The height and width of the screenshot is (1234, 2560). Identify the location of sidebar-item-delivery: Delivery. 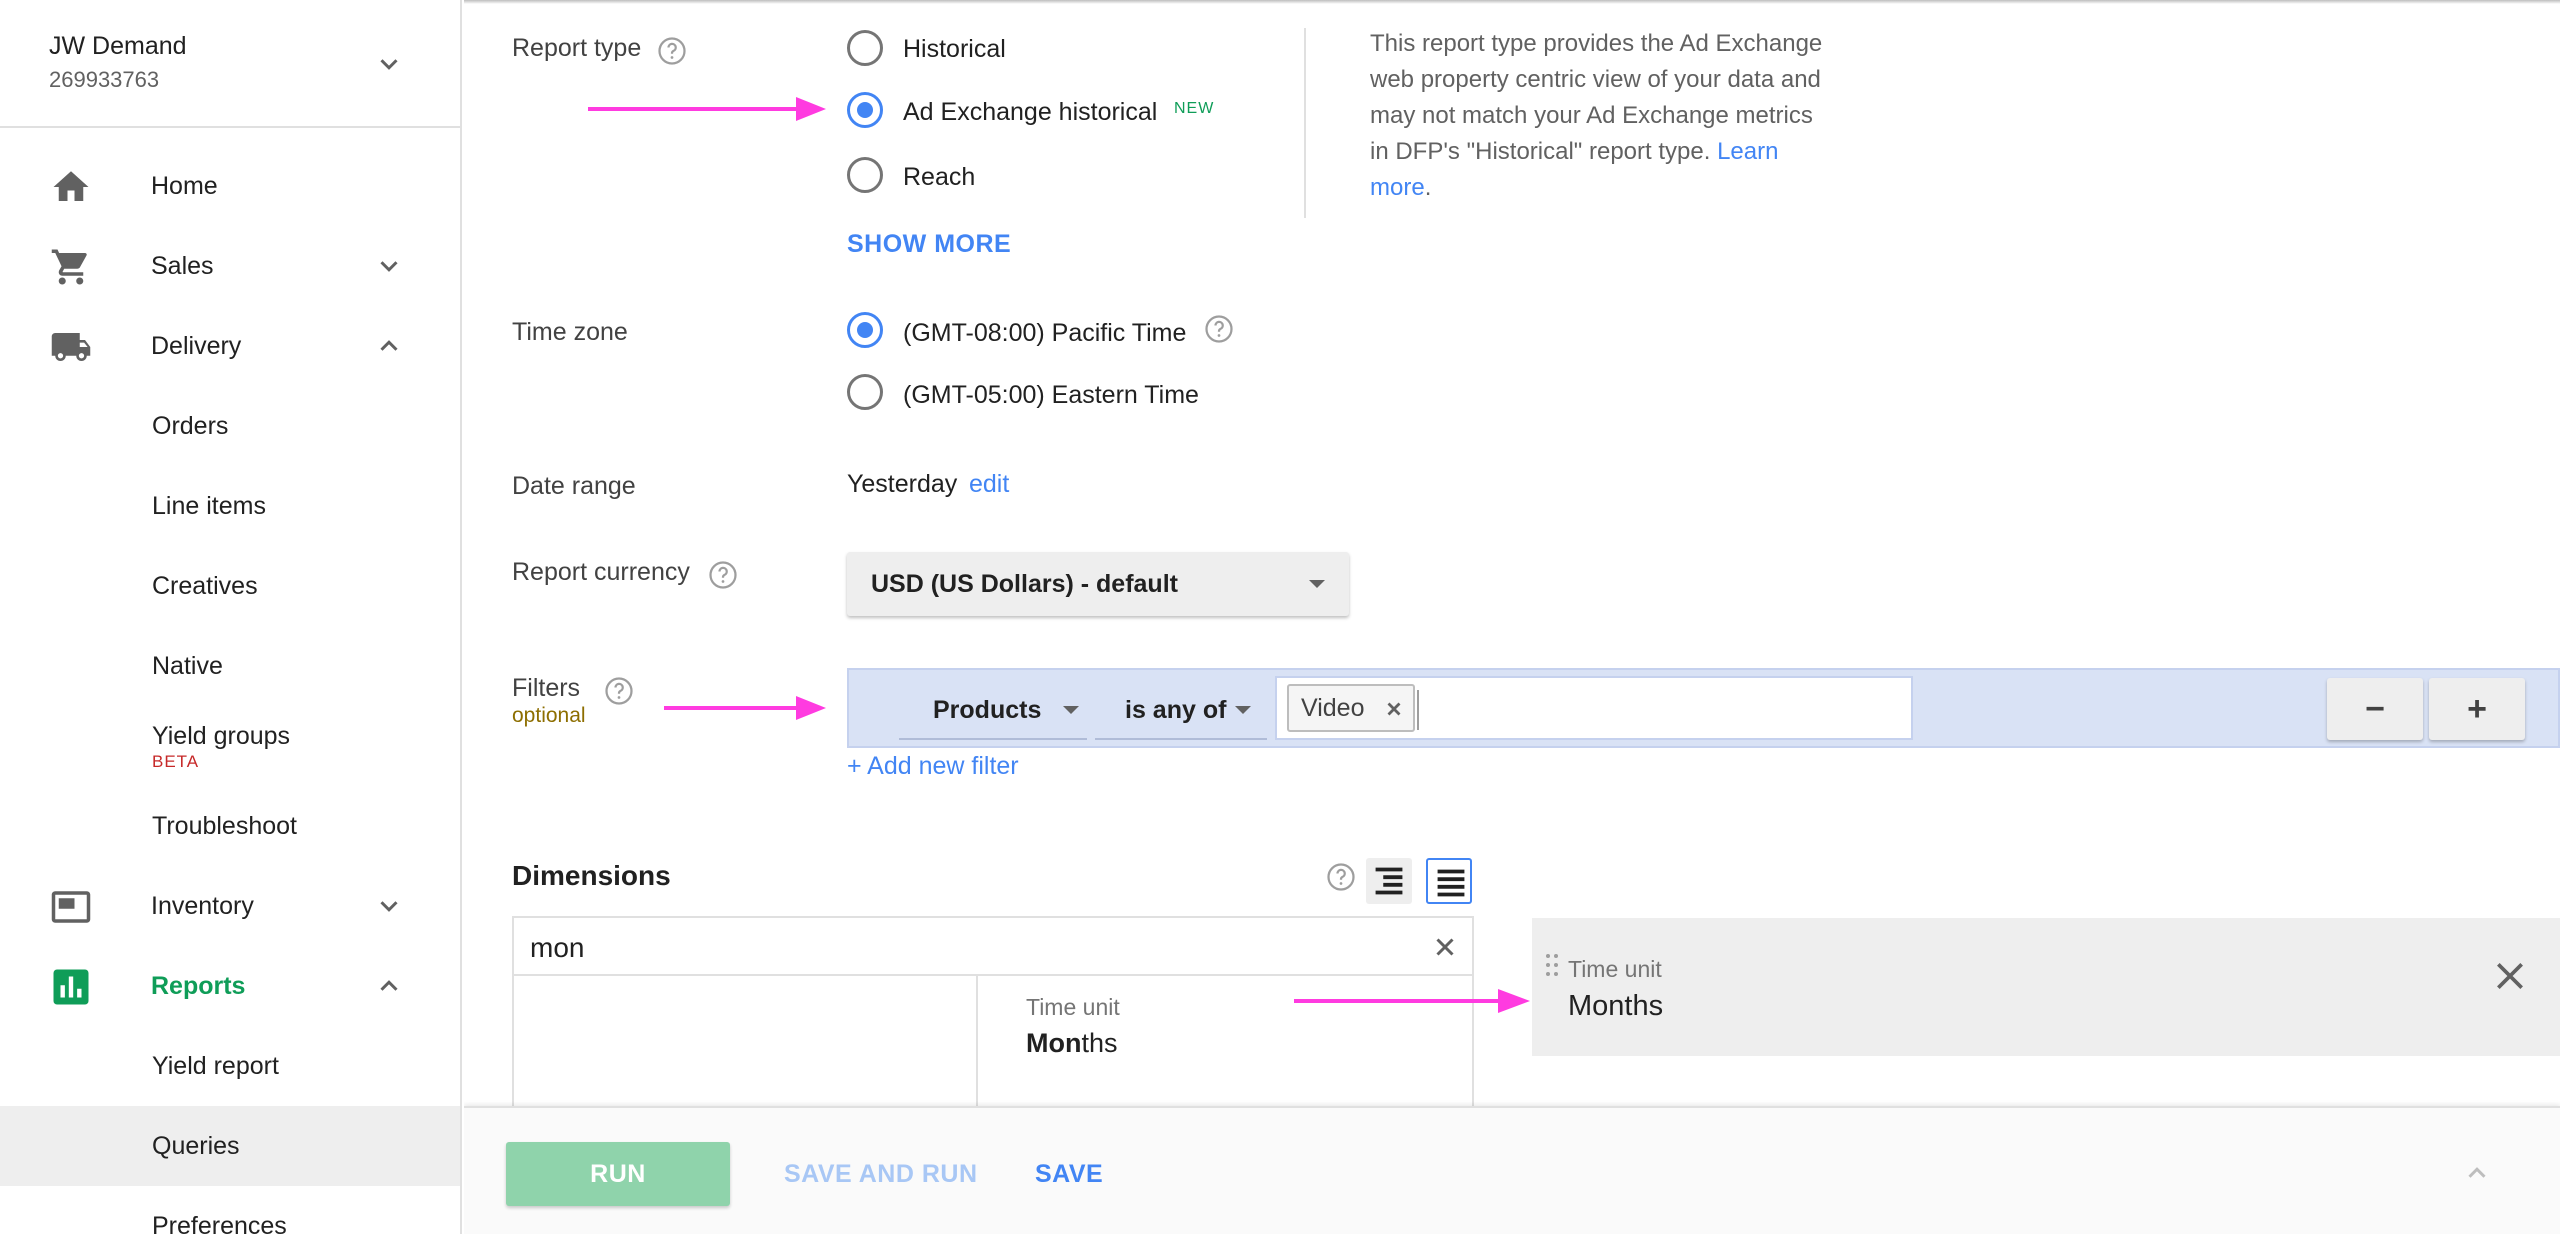
(230, 346).